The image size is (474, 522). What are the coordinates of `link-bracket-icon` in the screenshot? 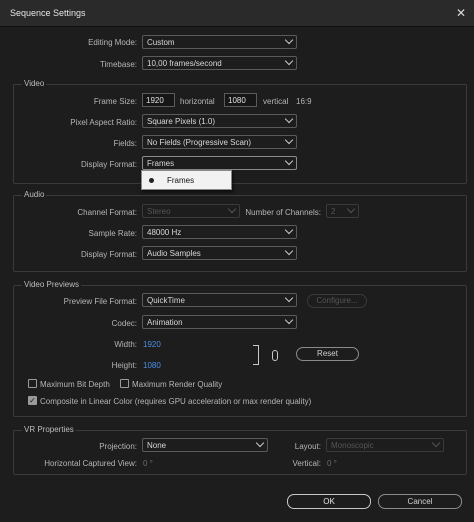 It's located at (256, 355).